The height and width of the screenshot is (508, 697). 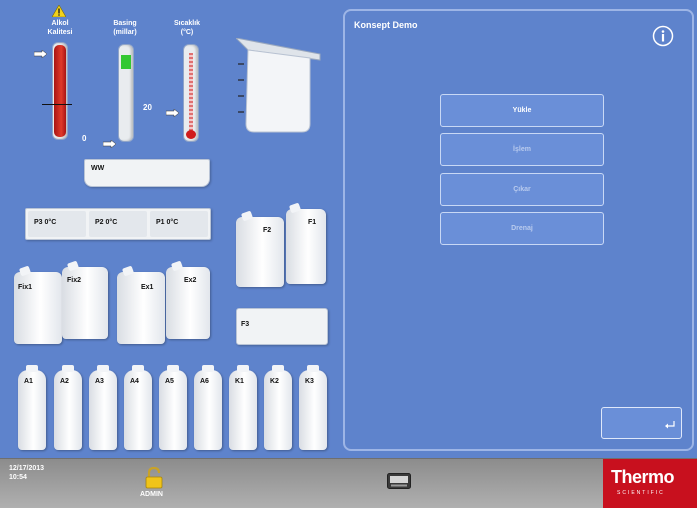 I want to click on container-f2: F2, so click(x=260, y=248).